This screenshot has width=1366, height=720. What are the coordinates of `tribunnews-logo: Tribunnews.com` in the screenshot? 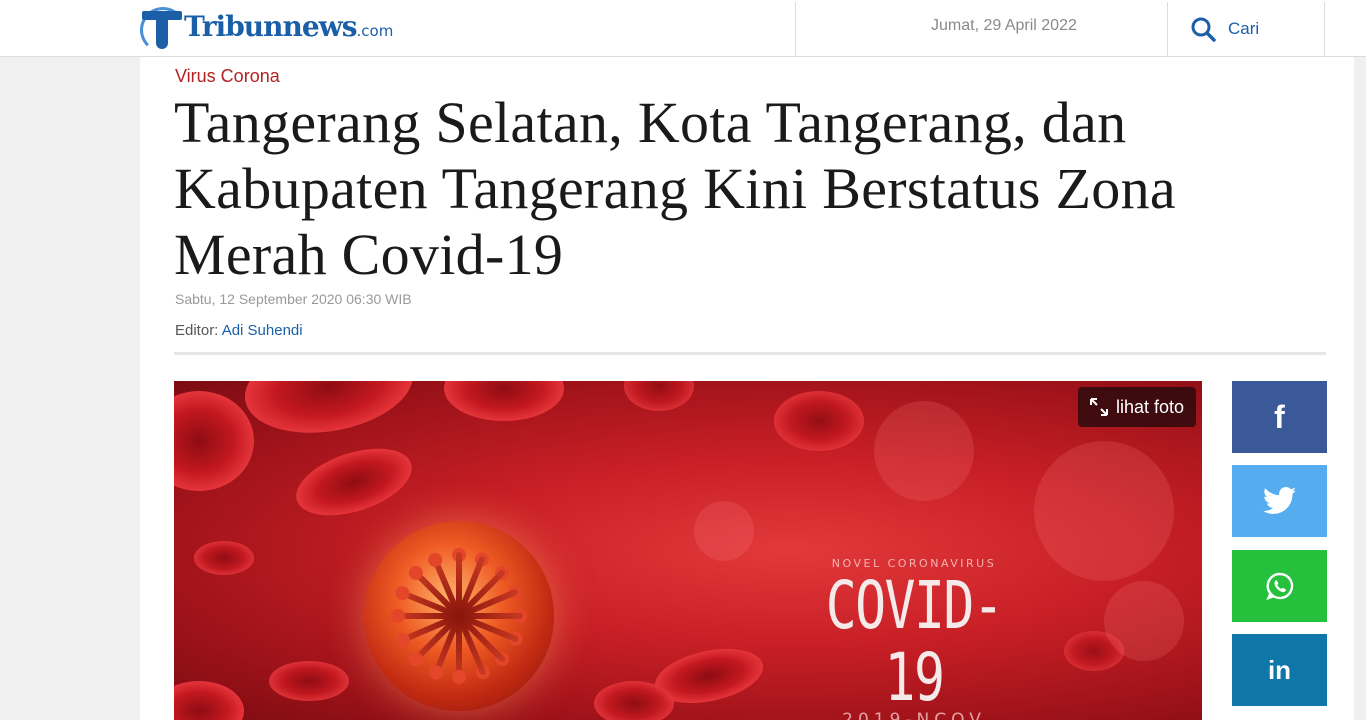 It's located at (266, 28).